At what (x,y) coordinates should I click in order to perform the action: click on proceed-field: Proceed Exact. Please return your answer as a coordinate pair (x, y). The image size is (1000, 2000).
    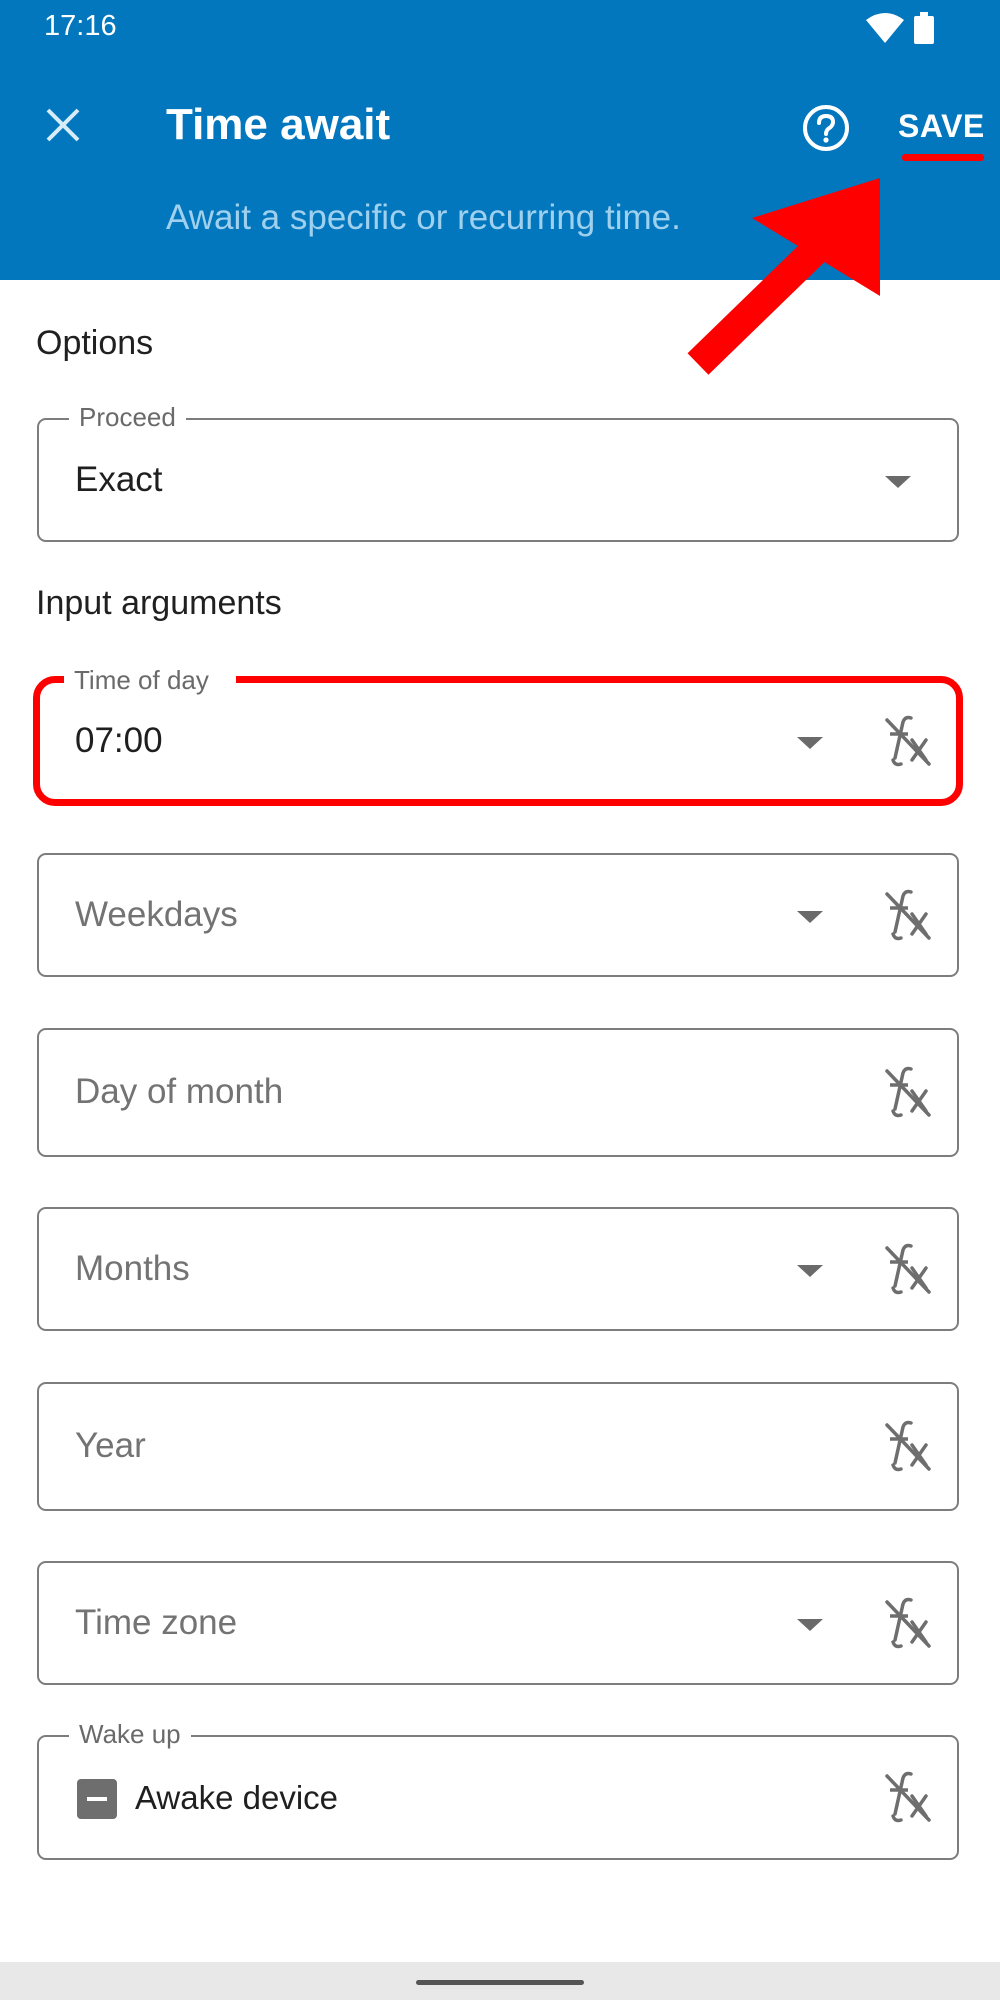
    Looking at the image, I should click on (498, 472).